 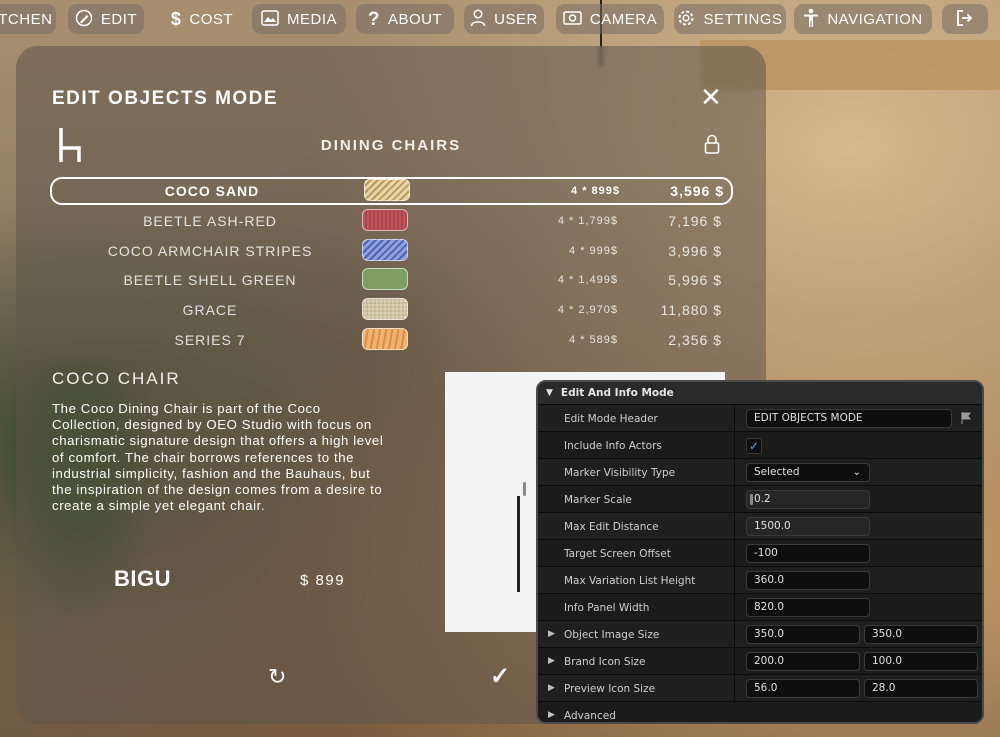 What do you see at coordinates (595, 191) in the screenshot?
I see `variant-quantity: 4 * 899$` at bounding box center [595, 191].